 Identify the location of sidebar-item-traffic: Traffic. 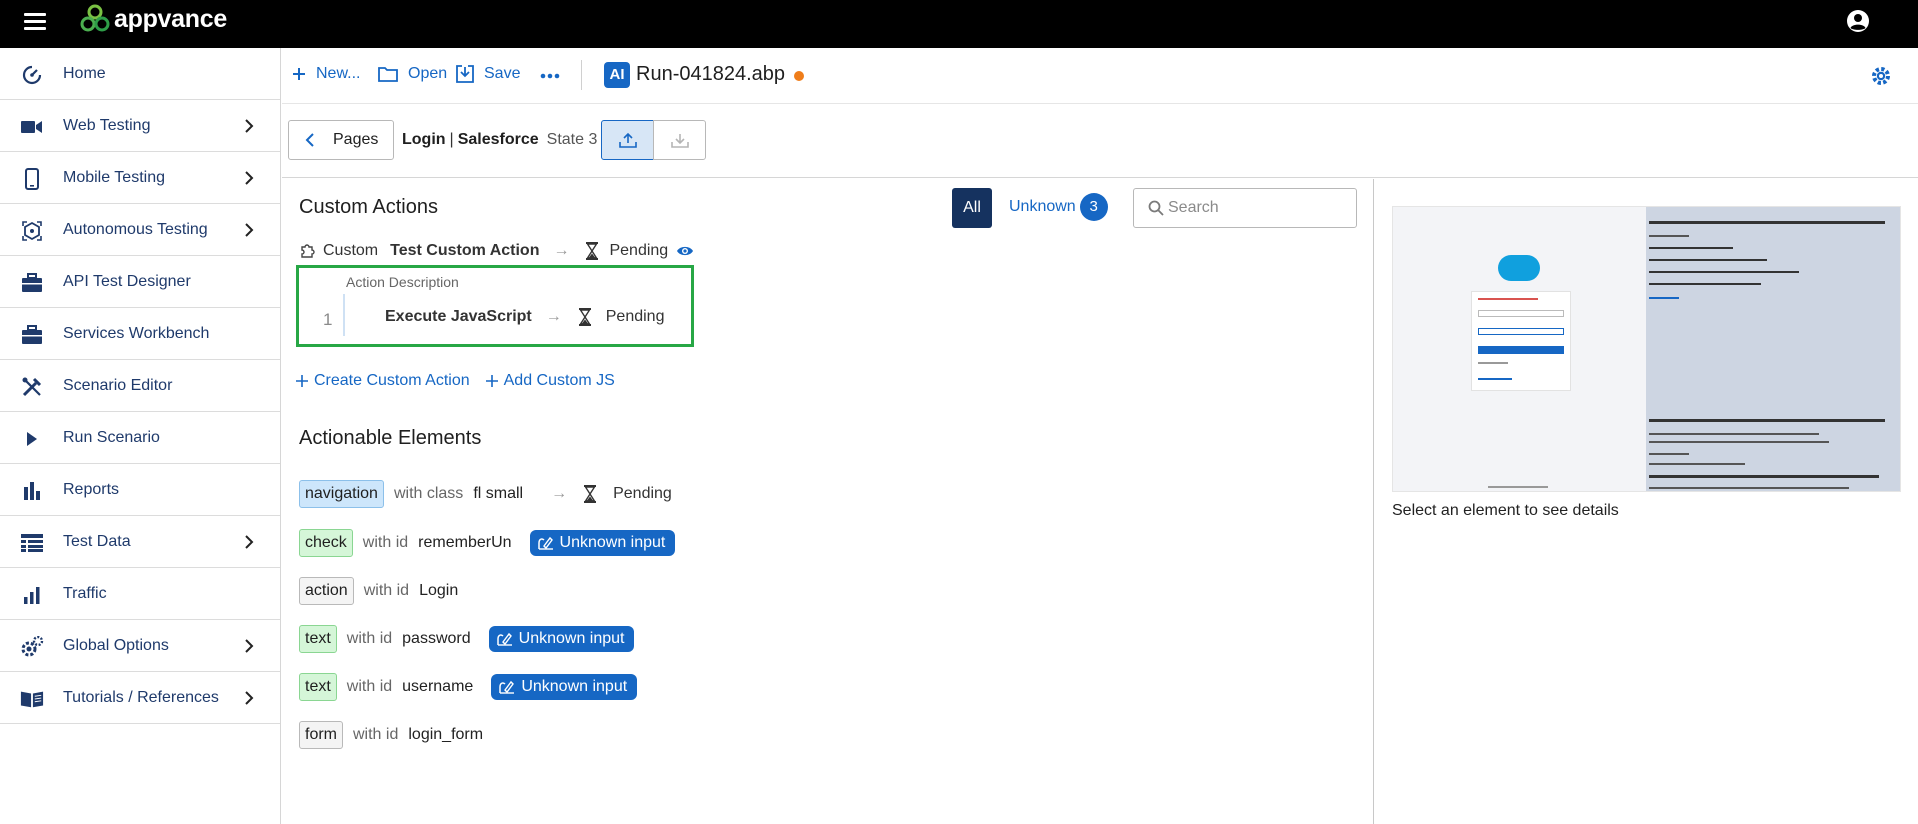
(140, 594).